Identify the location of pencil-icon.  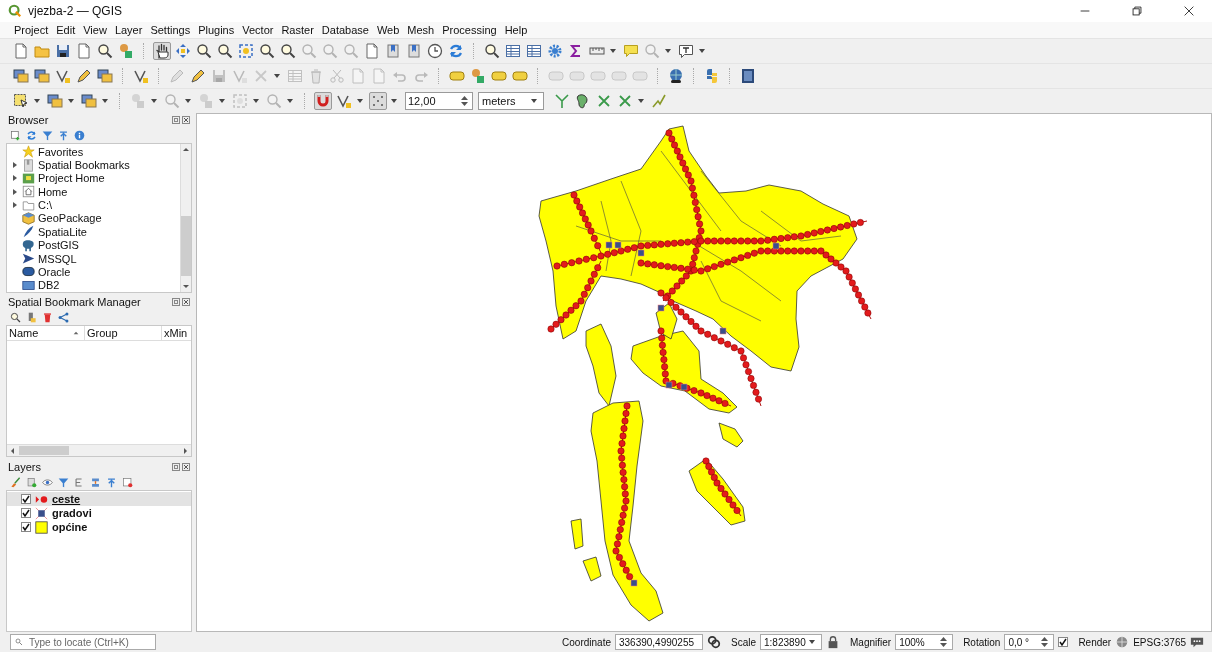
(198, 76).